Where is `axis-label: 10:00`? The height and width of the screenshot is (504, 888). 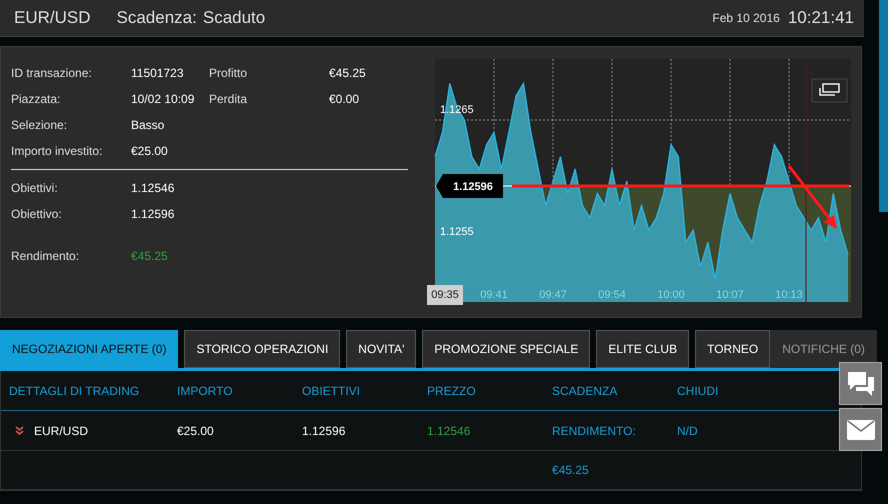
axis-label: 10:00 is located at coordinates (671, 295).